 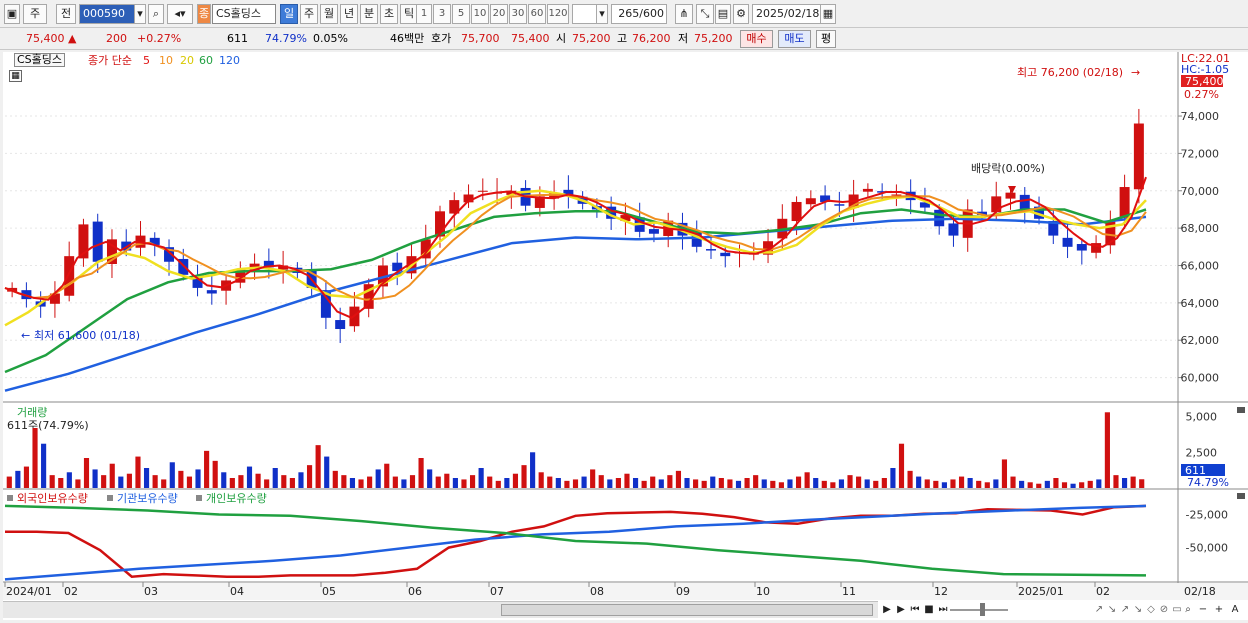 What do you see at coordinates (329, 14) in the screenshot?
I see `period-tab: 월` at bounding box center [329, 14].